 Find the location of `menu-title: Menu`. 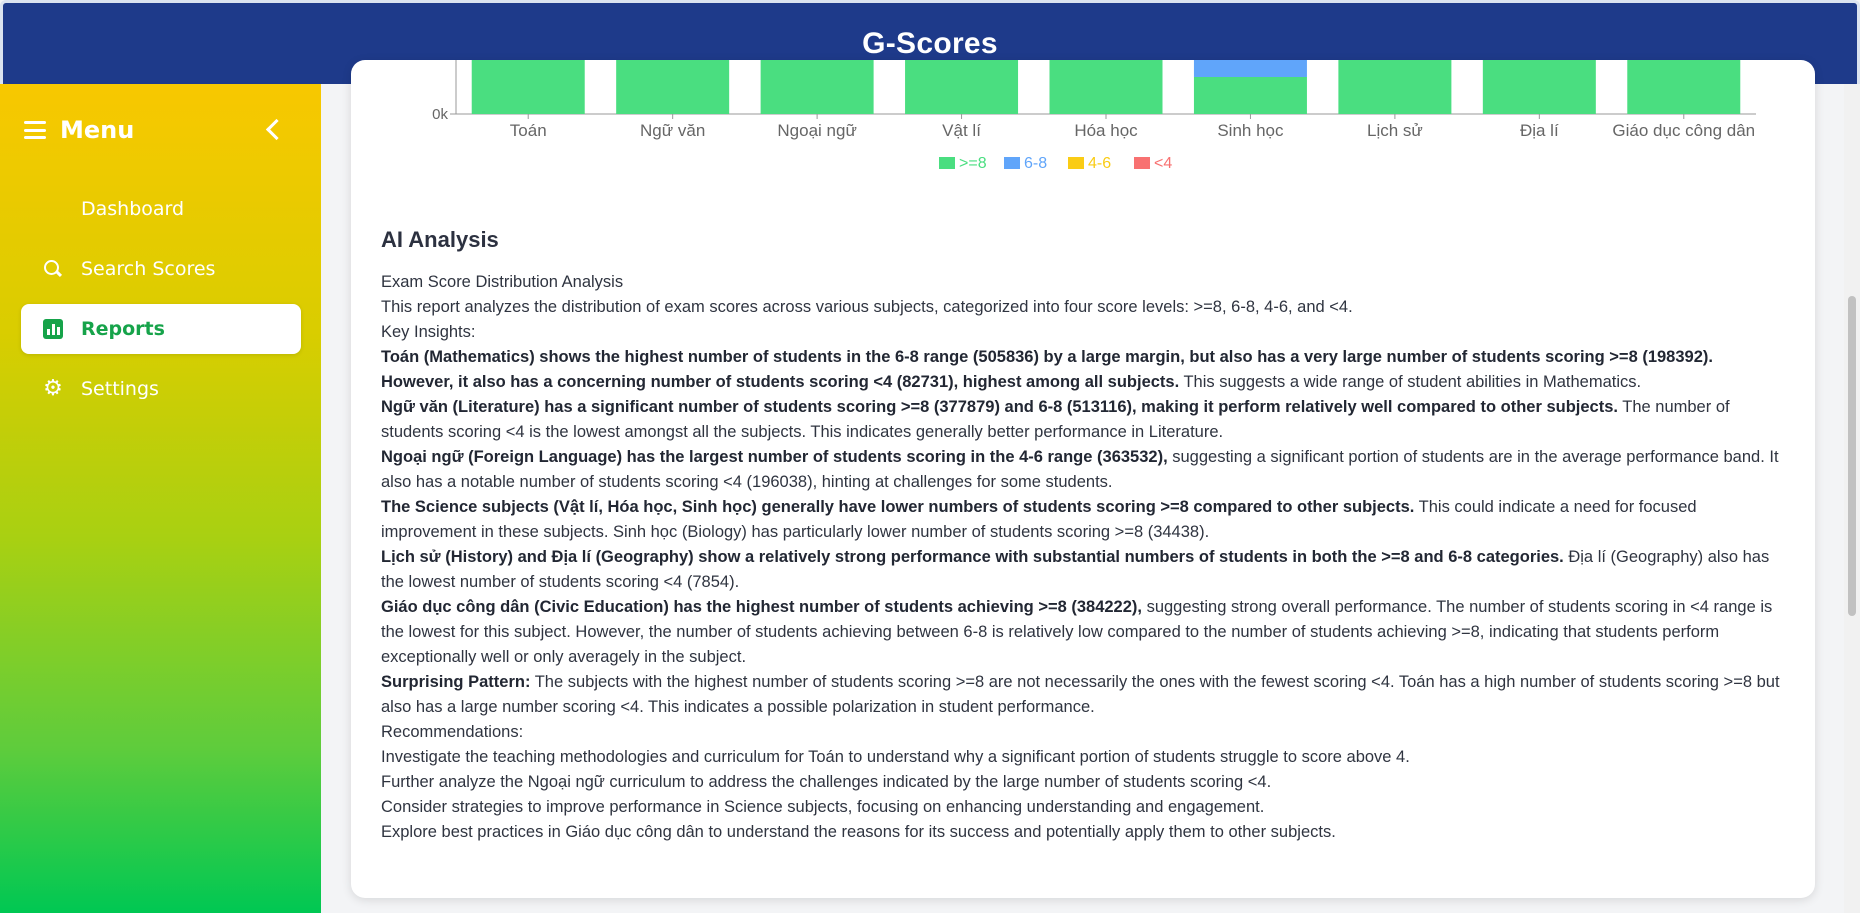

menu-title: Menu is located at coordinates (97, 130).